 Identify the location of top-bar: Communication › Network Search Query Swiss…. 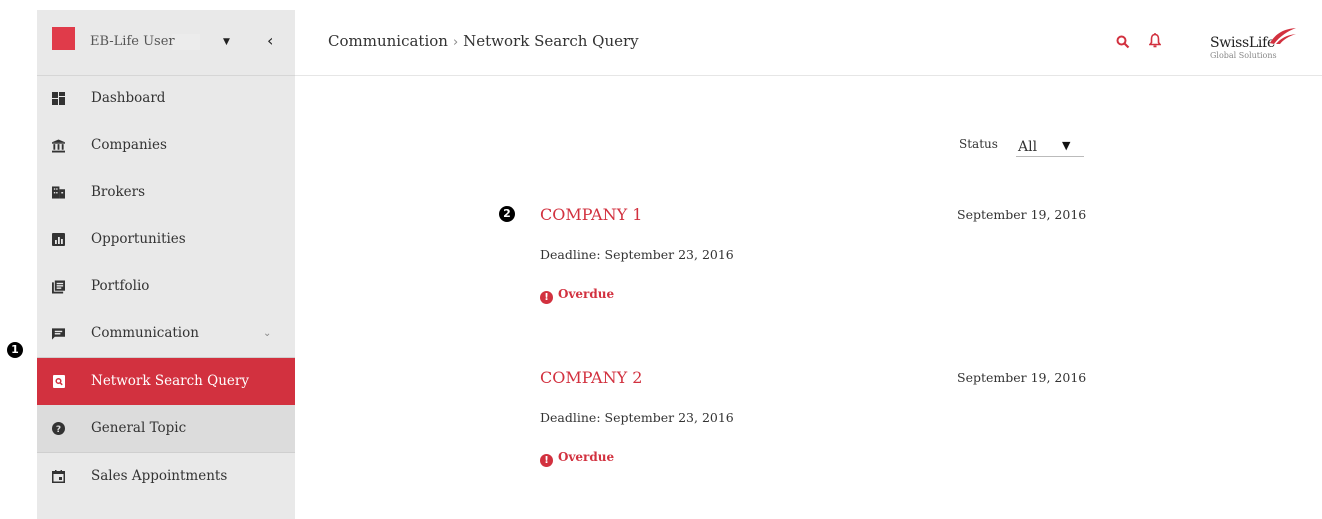
(808, 43).